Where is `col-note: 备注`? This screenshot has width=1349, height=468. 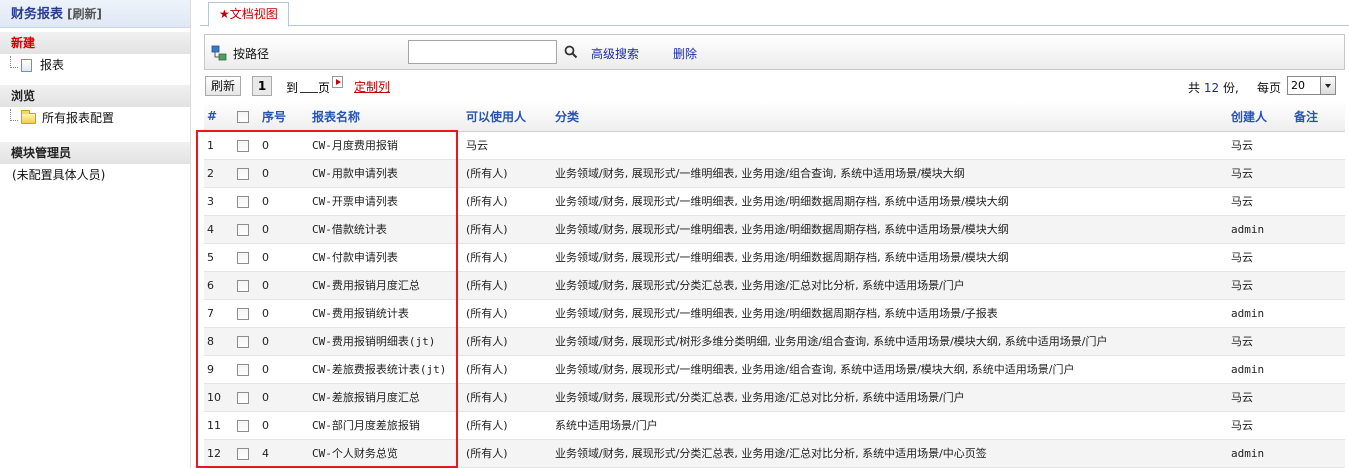 col-note: 备注 is located at coordinates (1318, 117).